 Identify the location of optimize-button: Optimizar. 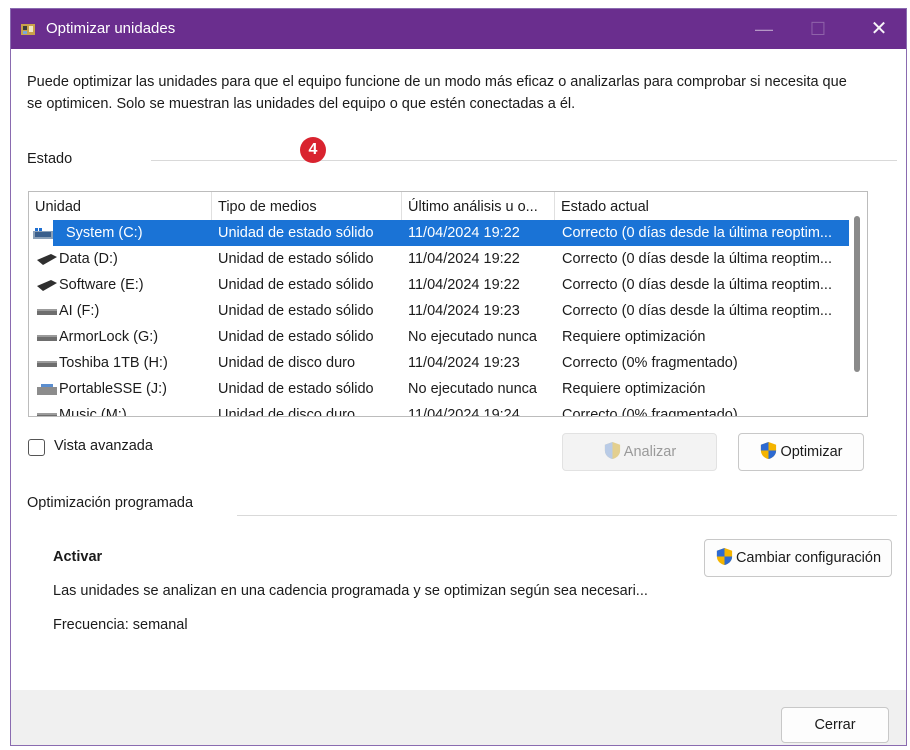
(801, 452).